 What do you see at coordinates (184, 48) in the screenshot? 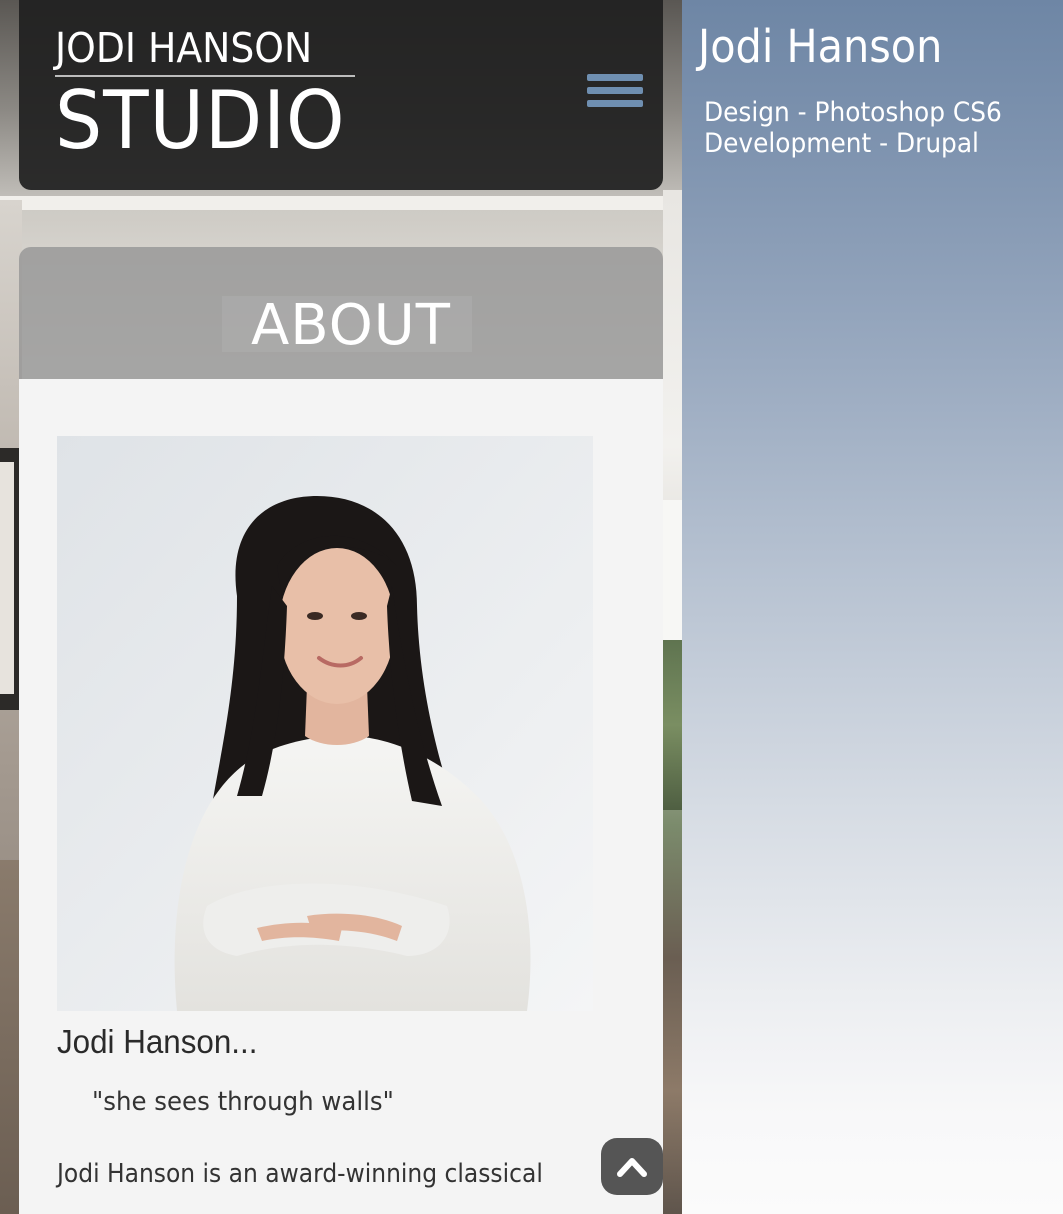
I see `logo-text-top: JODI HANSON` at bounding box center [184, 48].